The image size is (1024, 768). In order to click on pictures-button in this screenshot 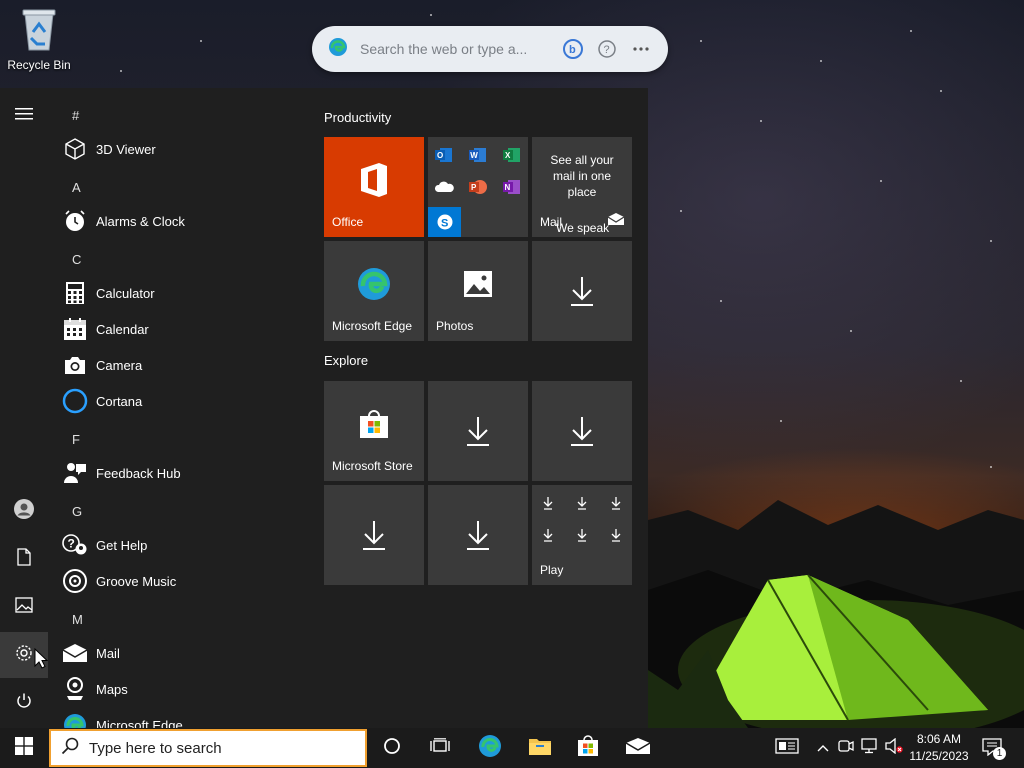, I will do `click(24, 607)`.